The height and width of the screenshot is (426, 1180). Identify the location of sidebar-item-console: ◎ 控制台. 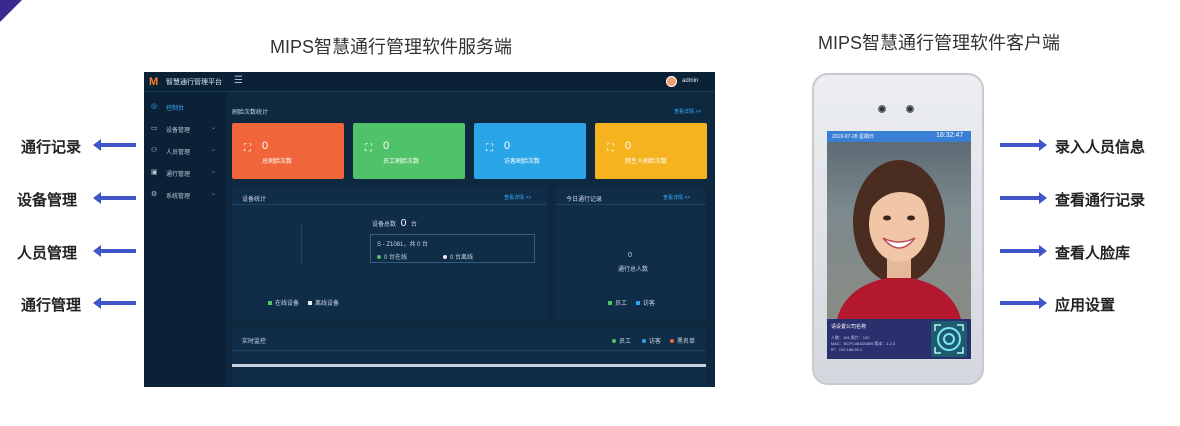
(185, 106).